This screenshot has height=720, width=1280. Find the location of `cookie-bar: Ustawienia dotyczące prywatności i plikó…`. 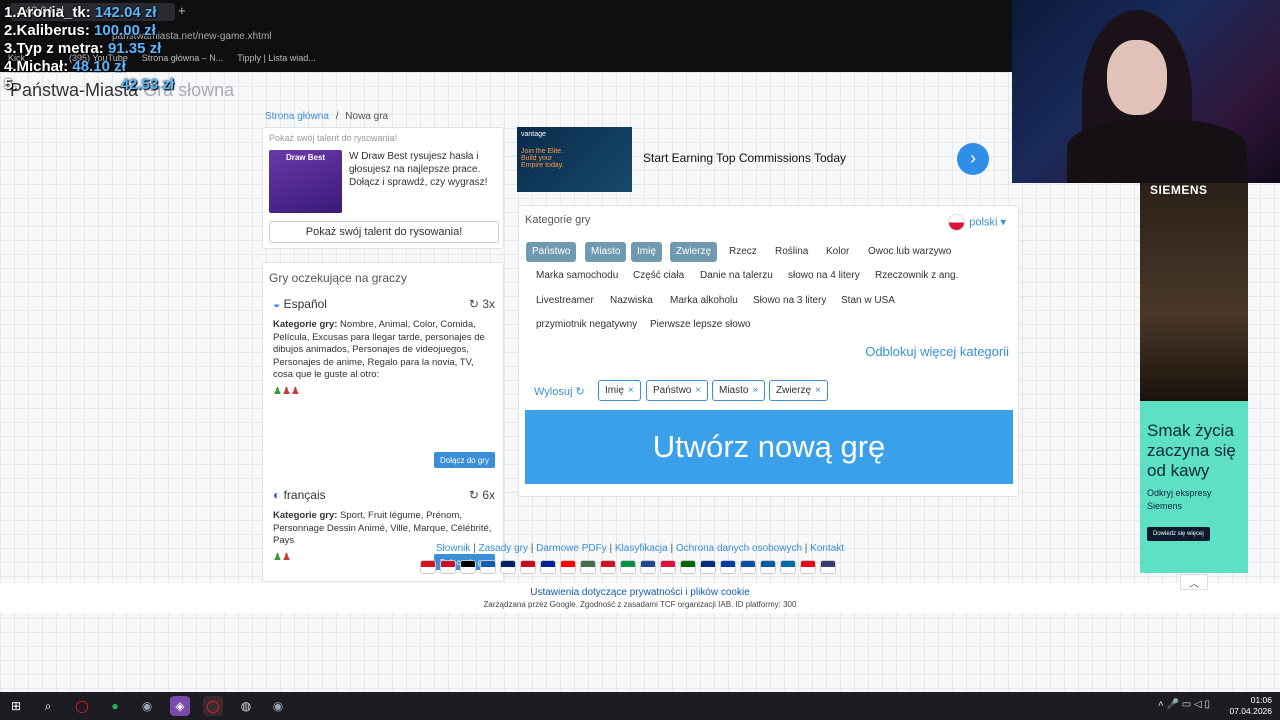

cookie-bar: Ustawienia dotyczące prywatności i plikó… is located at coordinates (640, 598).